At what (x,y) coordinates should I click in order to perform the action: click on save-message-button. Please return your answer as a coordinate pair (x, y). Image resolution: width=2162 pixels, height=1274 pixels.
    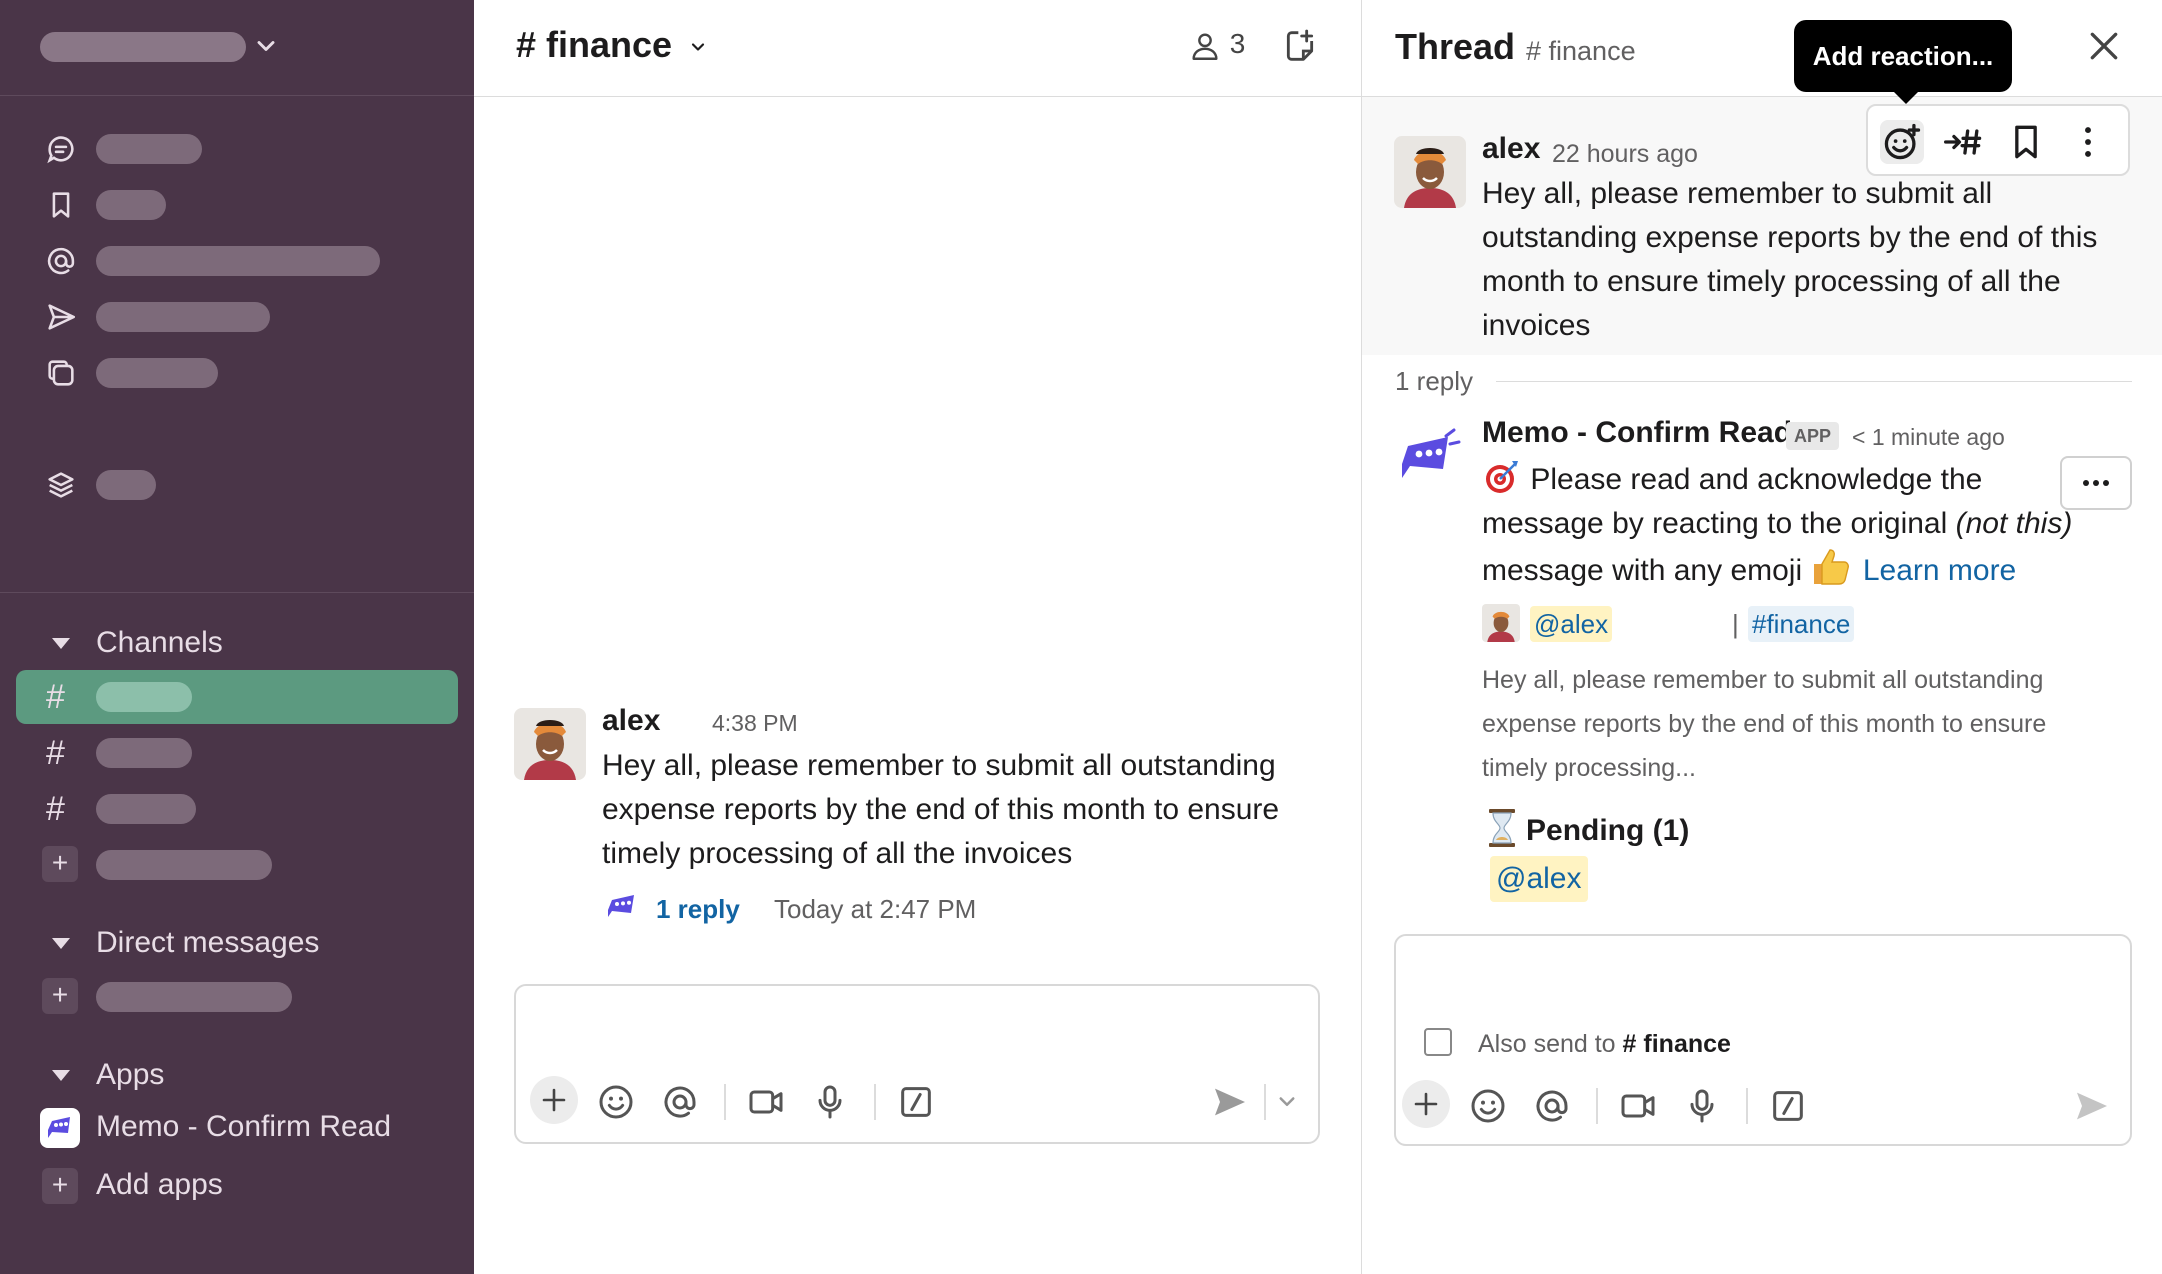
    Looking at the image, I should click on (2026, 142).